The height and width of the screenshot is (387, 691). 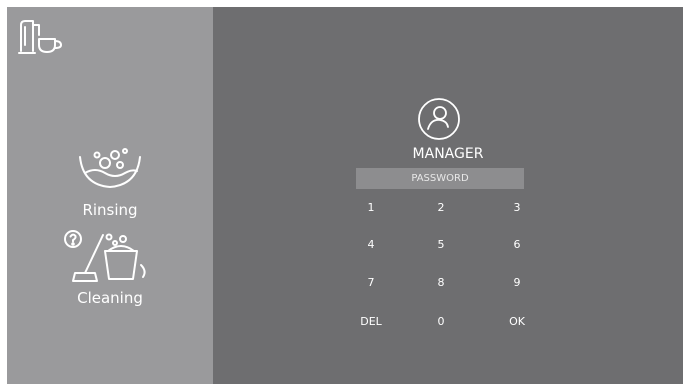 What do you see at coordinates (517, 208) in the screenshot?
I see `key-3: 3` at bounding box center [517, 208].